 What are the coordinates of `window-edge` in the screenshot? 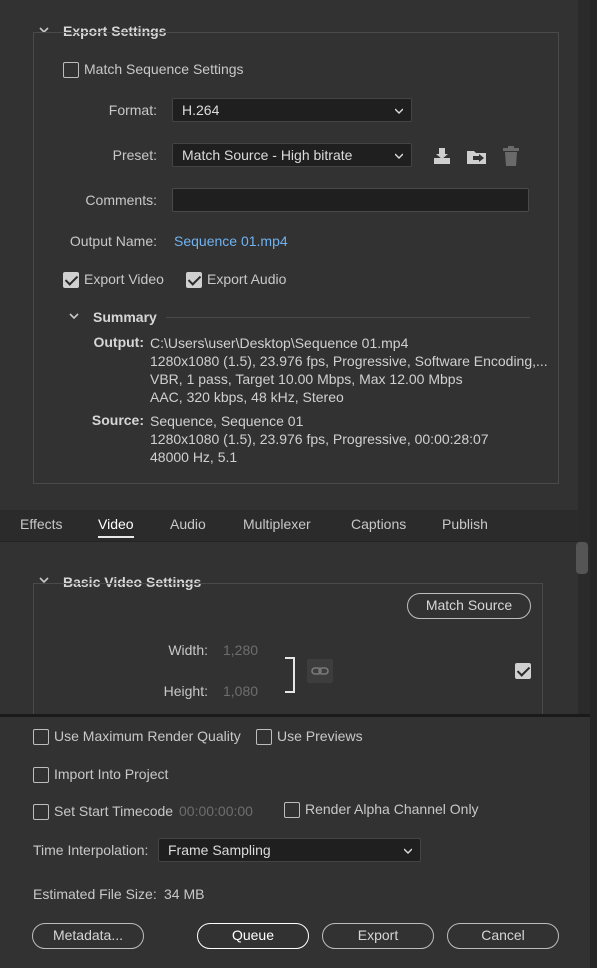 It's located at (593, 484).